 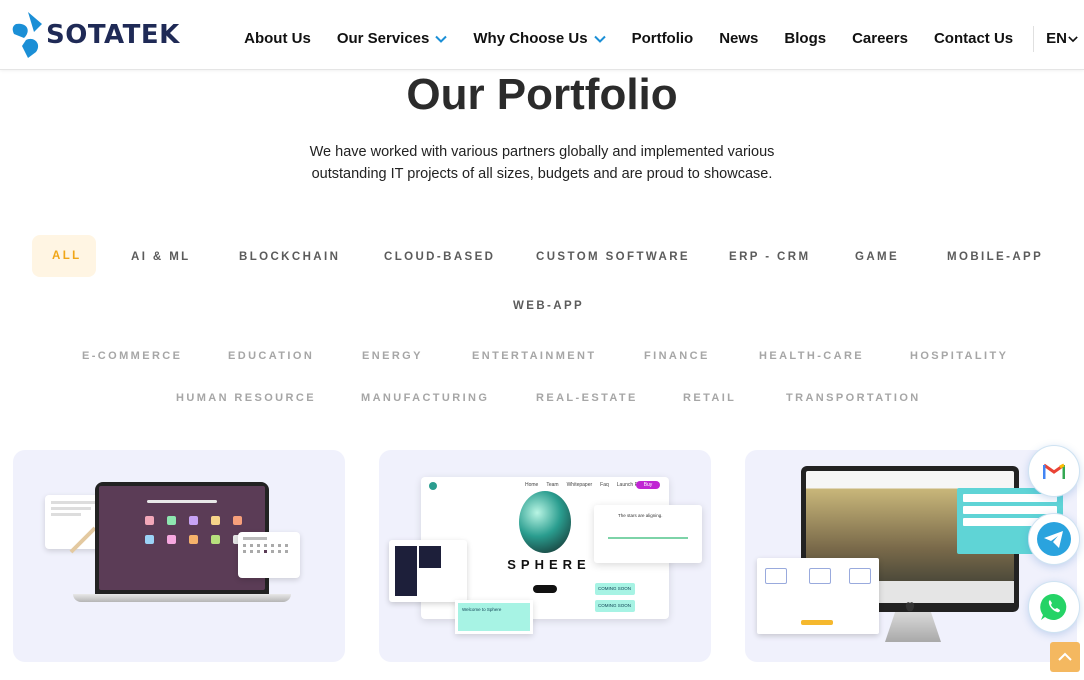 I want to click on filter-manufacturing: MANUFACTURING, so click(x=425, y=398).